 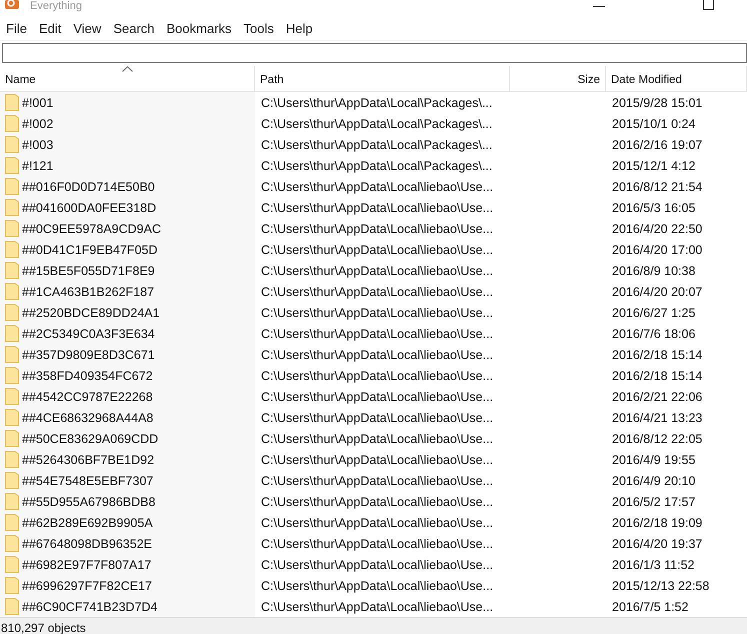 What do you see at coordinates (654, 333) in the screenshot?
I see `date-modified: 2016/7/6 18:06` at bounding box center [654, 333].